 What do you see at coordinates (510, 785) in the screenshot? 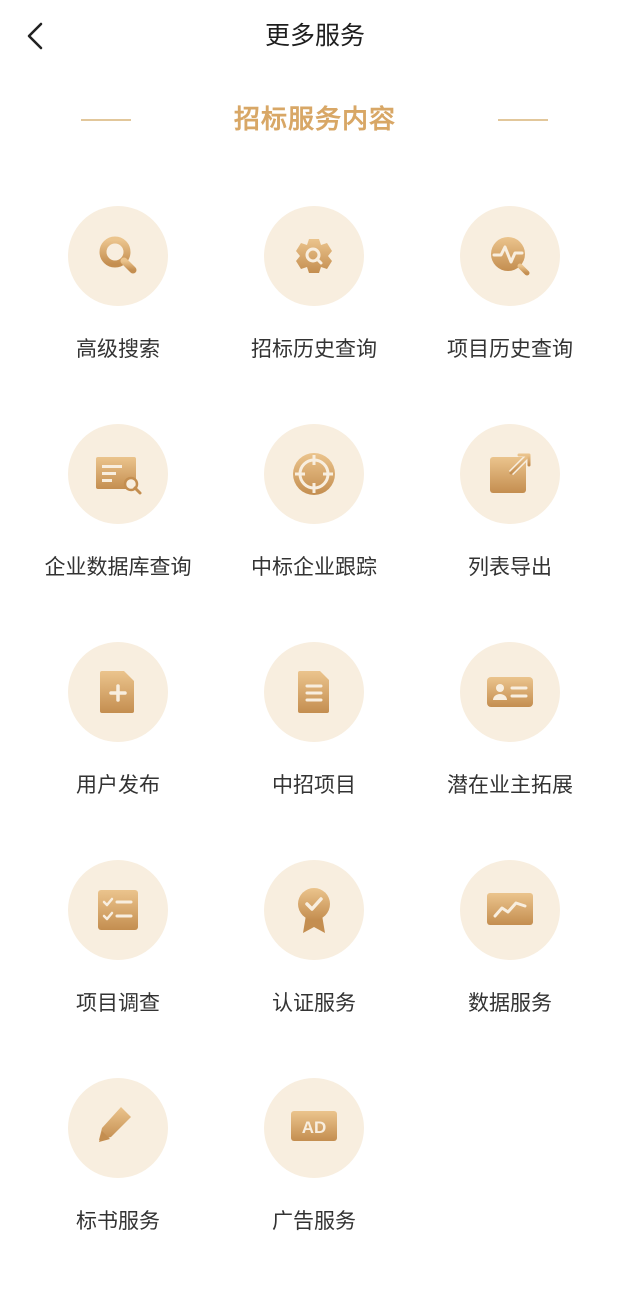
I see `service-label: 潜在业主拓展` at bounding box center [510, 785].